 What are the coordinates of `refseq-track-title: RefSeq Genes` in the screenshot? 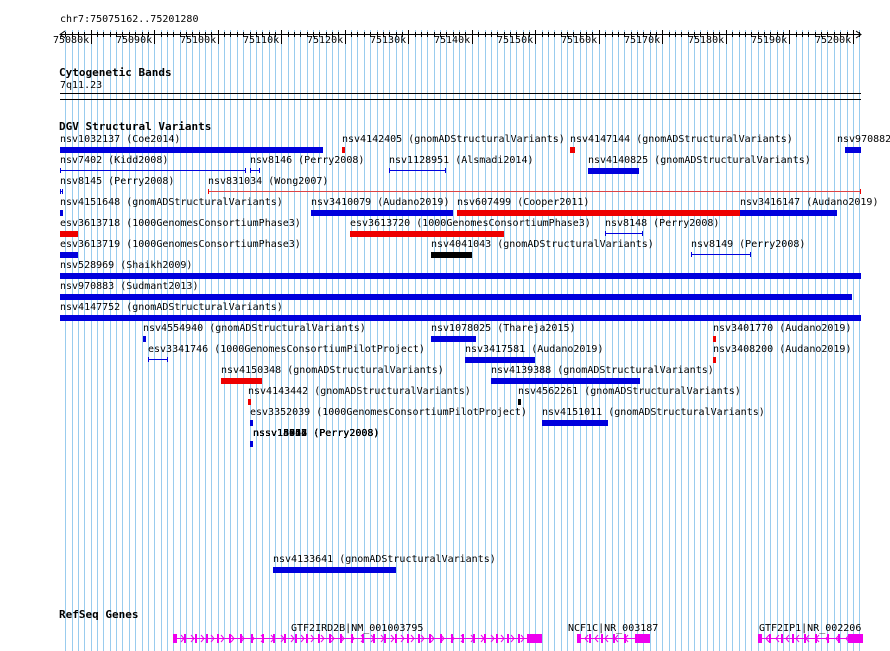 It's located at (98, 615).